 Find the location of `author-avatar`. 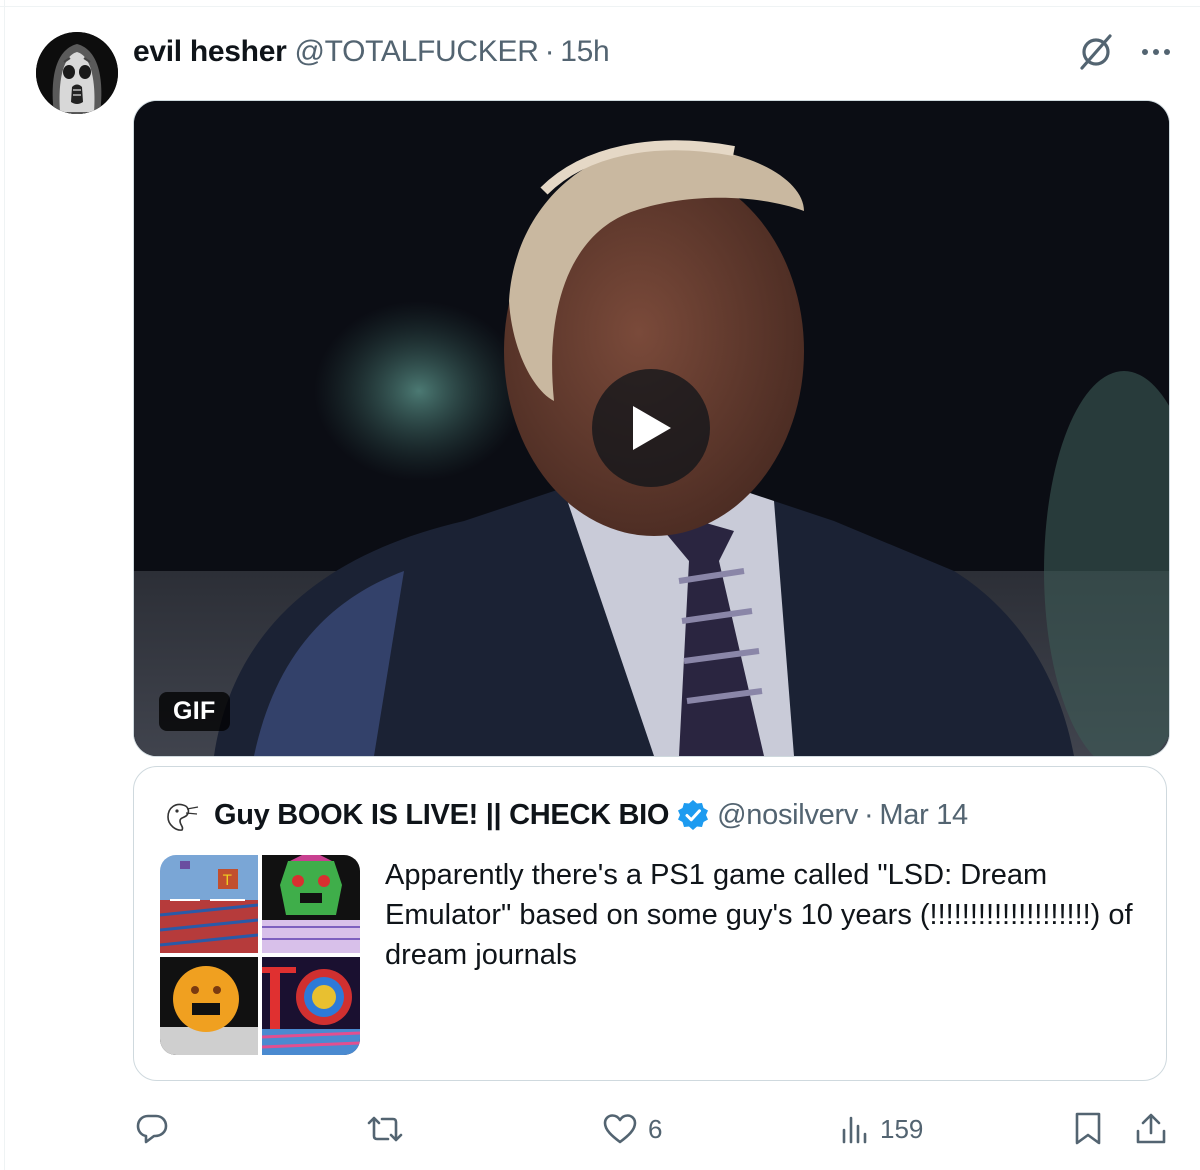

author-avatar is located at coordinates (77, 73).